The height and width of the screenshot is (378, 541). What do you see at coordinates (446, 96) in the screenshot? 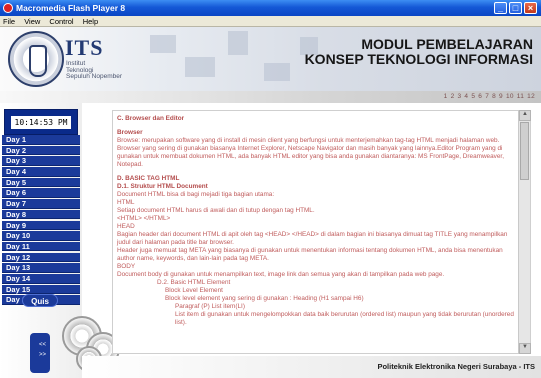
I see `page-number-link: 1` at bounding box center [446, 96].